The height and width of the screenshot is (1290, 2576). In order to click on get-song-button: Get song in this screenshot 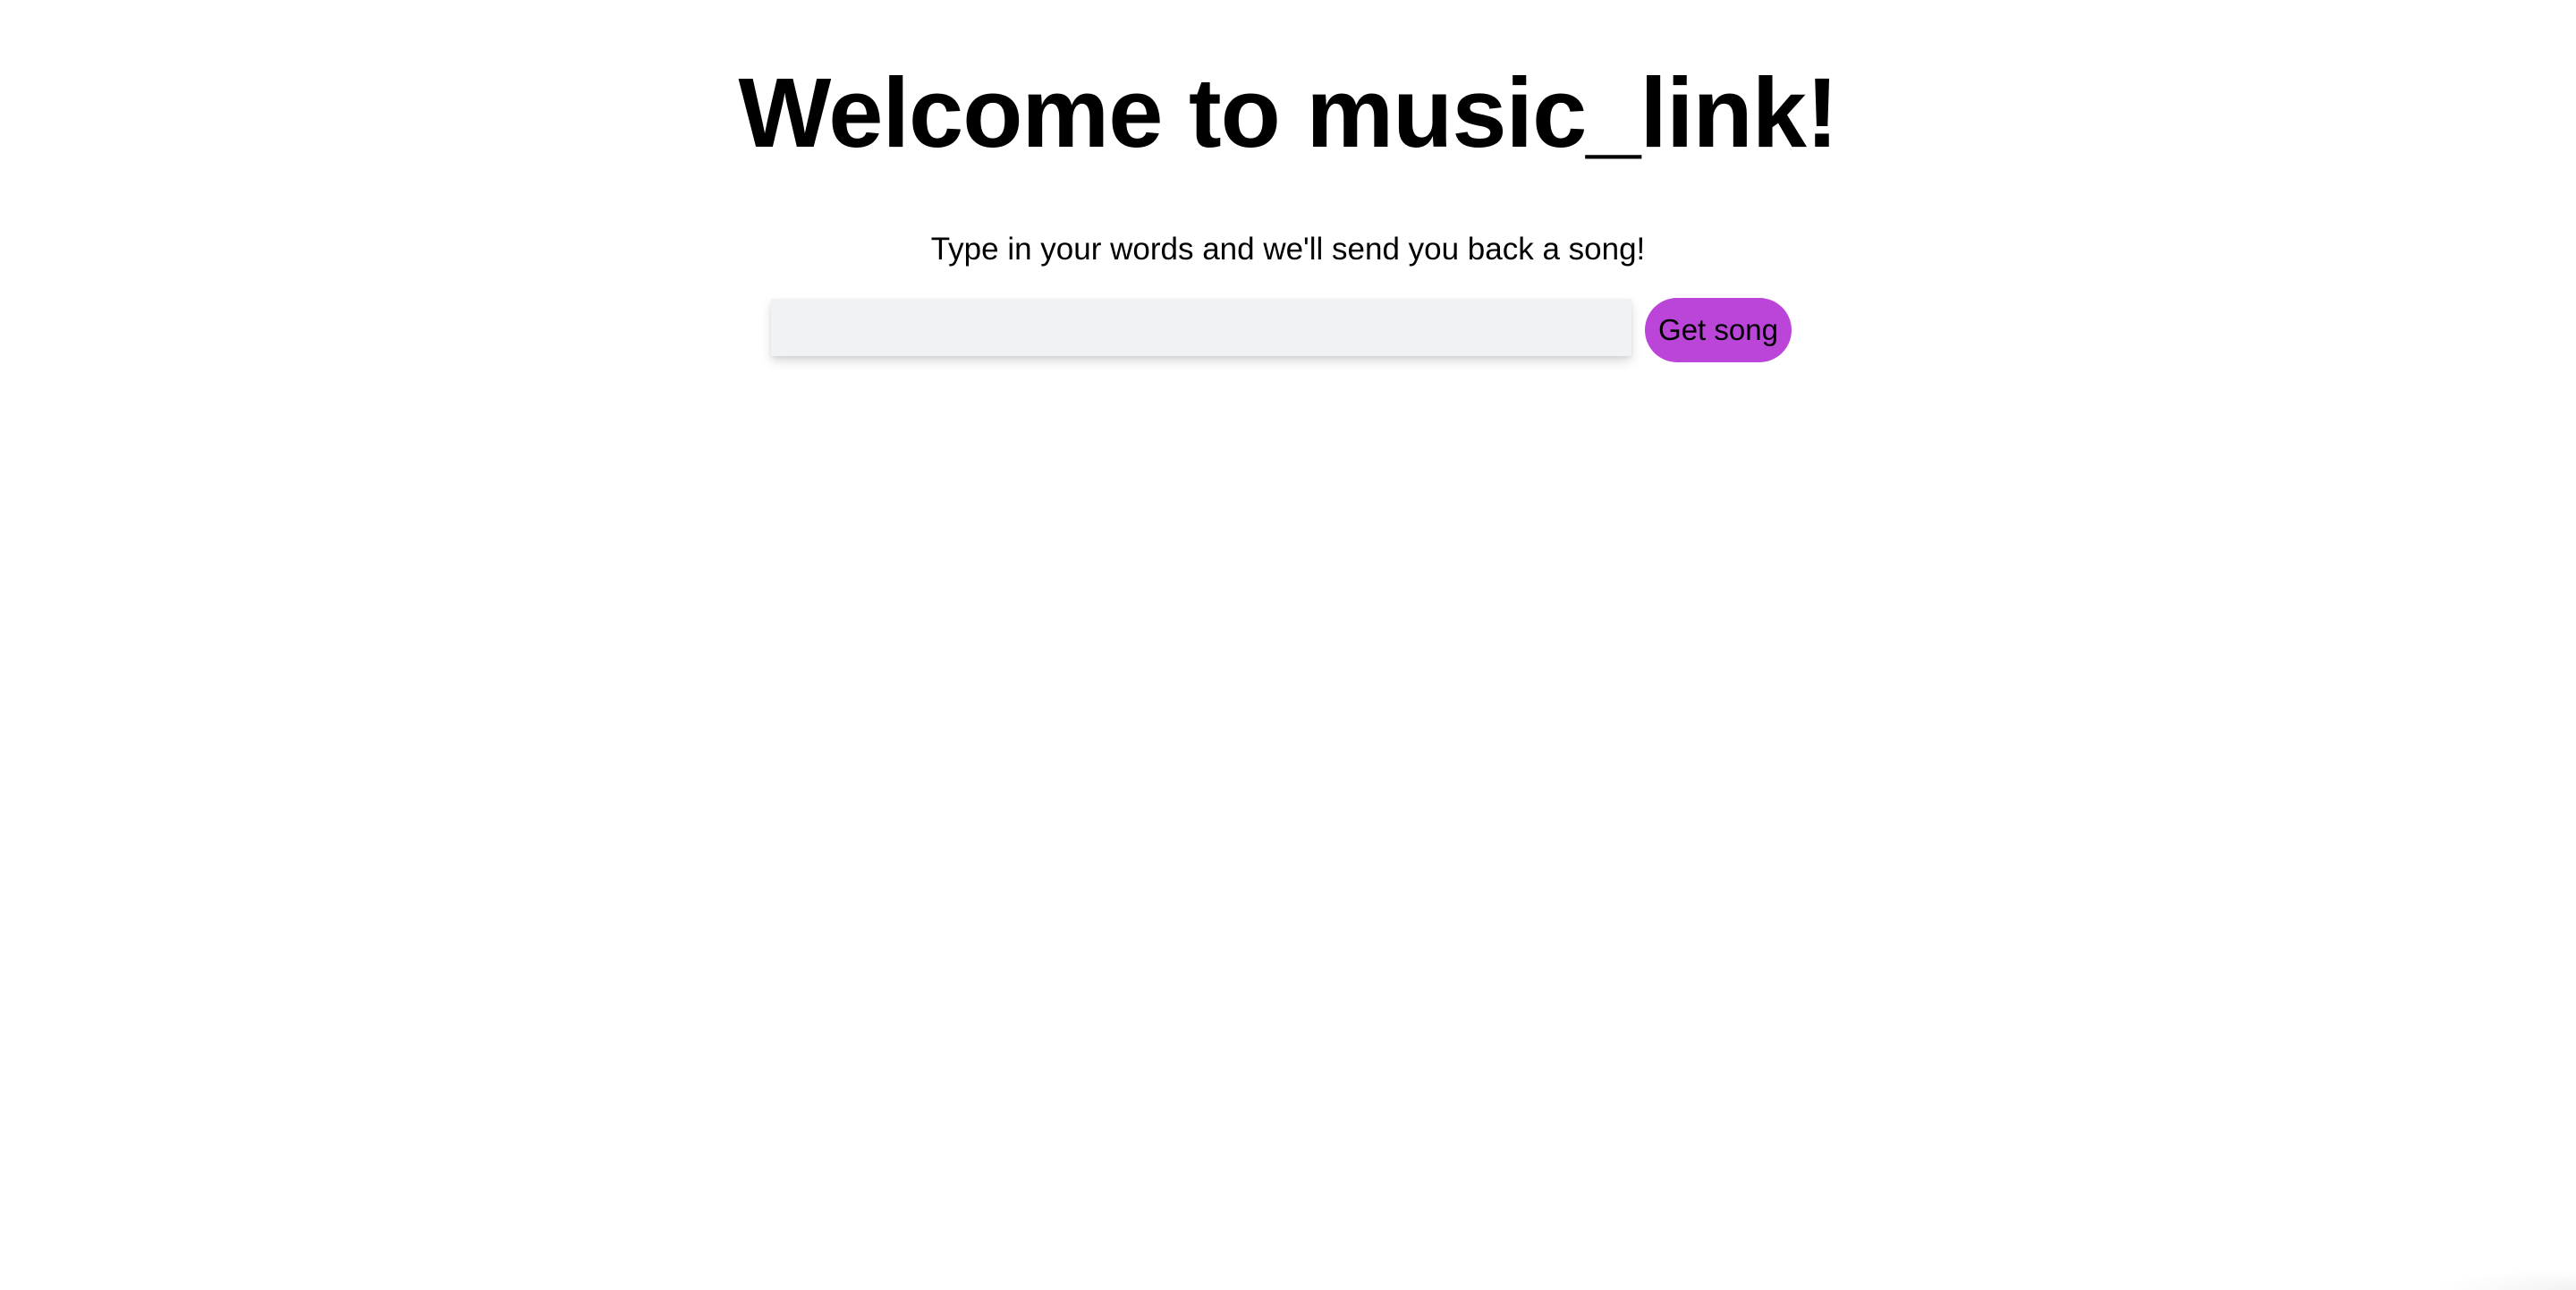, I will do `click(1718, 330)`.